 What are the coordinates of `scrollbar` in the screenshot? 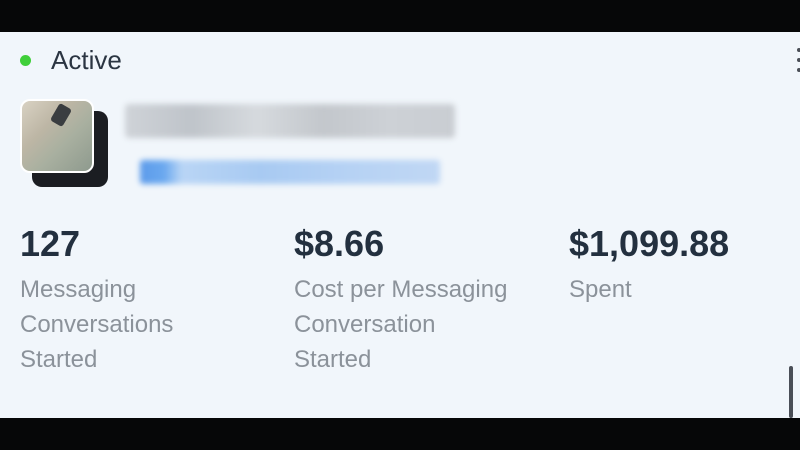 It's located at (791, 392).